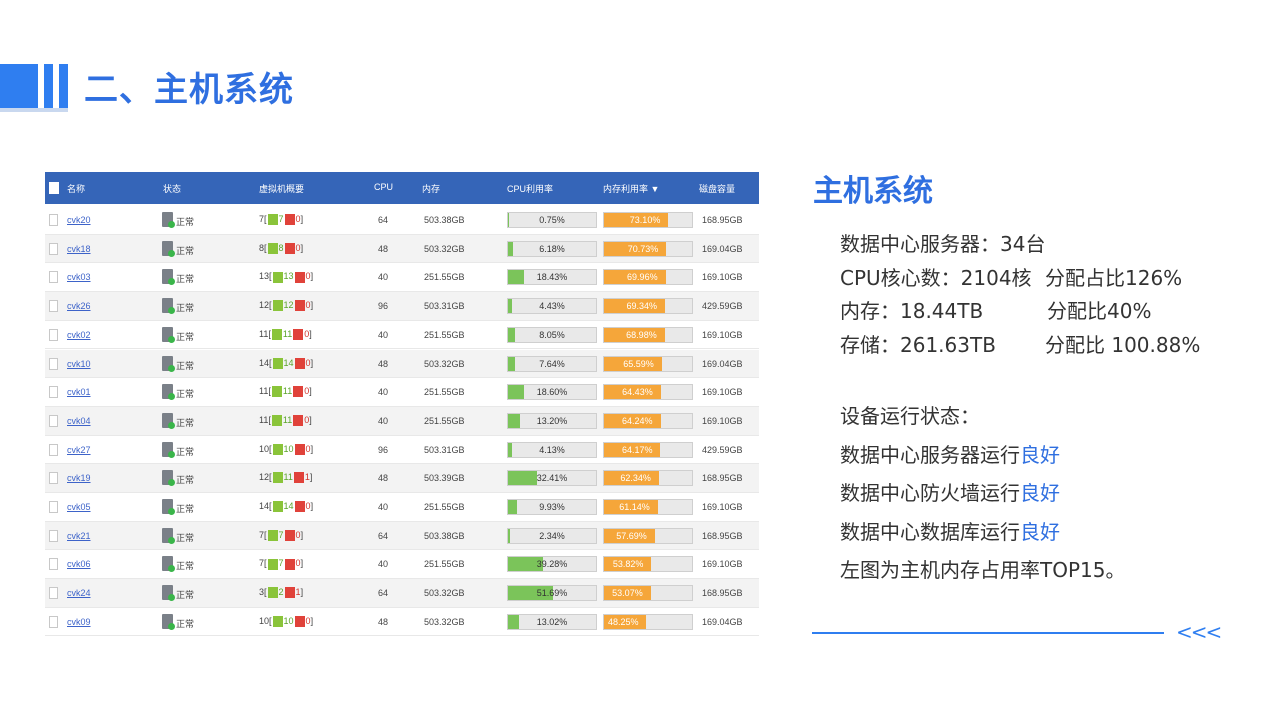 This screenshot has height=719, width=1278. What do you see at coordinates (79, 220) in the screenshot?
I see `host-name-link: cvk20` at bounding box center [79, 220].